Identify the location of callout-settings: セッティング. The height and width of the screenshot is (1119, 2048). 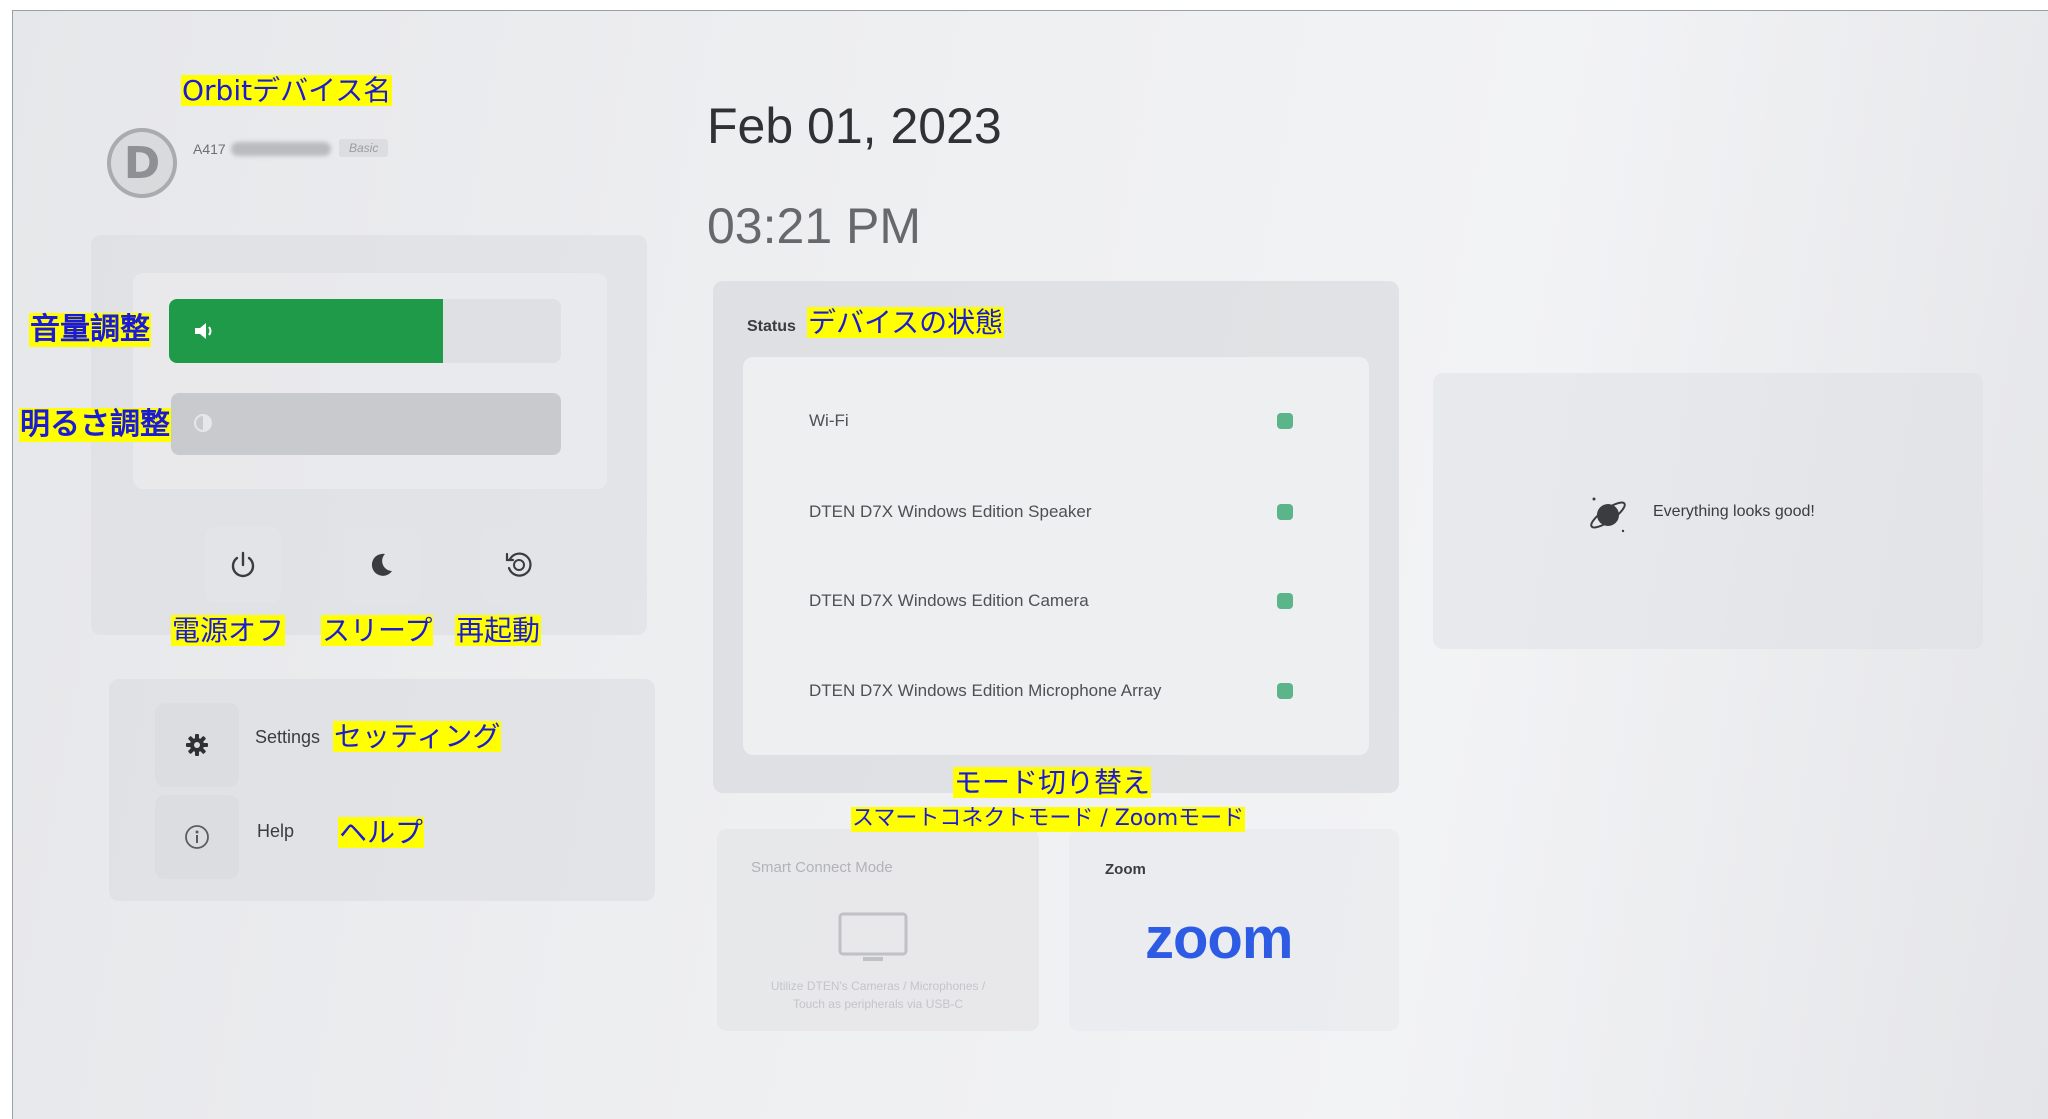
(417, 736).